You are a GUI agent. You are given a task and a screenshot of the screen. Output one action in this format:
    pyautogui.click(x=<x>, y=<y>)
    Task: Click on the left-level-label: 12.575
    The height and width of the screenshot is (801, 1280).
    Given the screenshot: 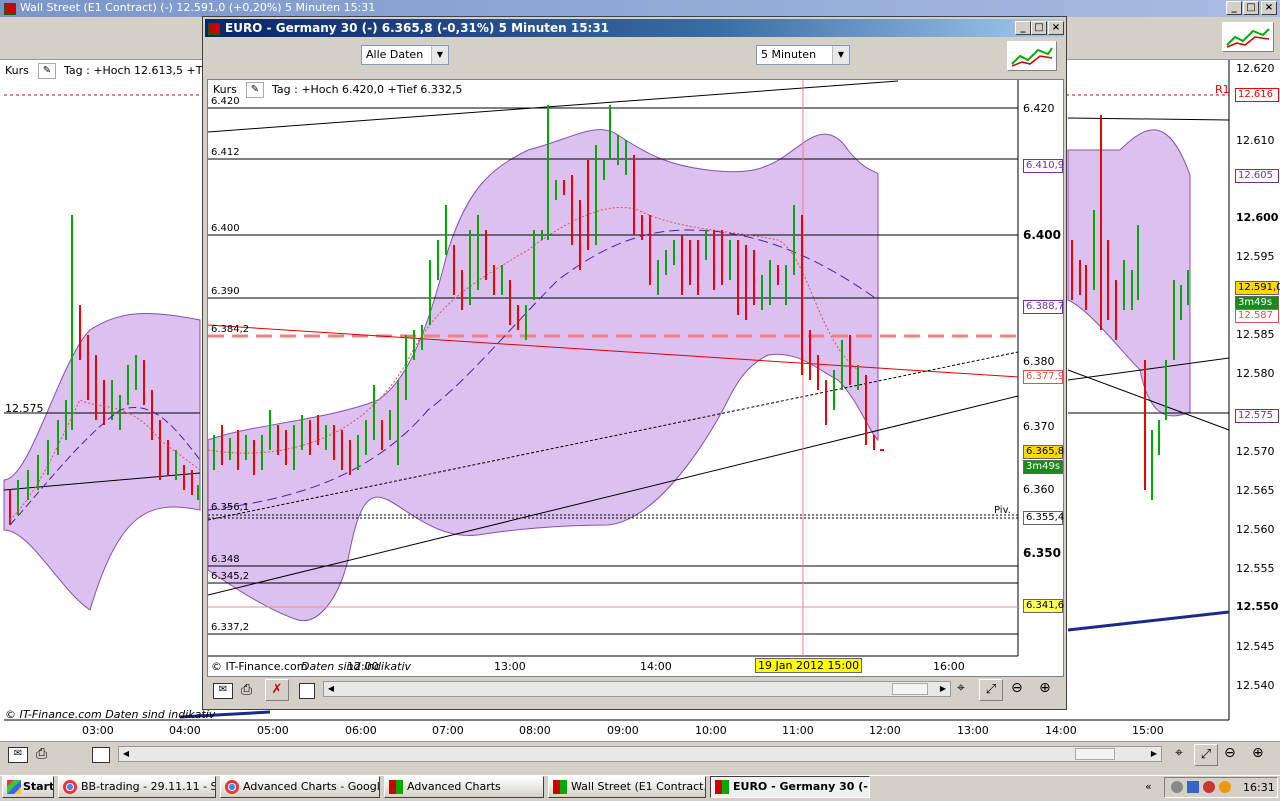 What is the action you would take?
    pyautogui.click(x=24, y=408)
    